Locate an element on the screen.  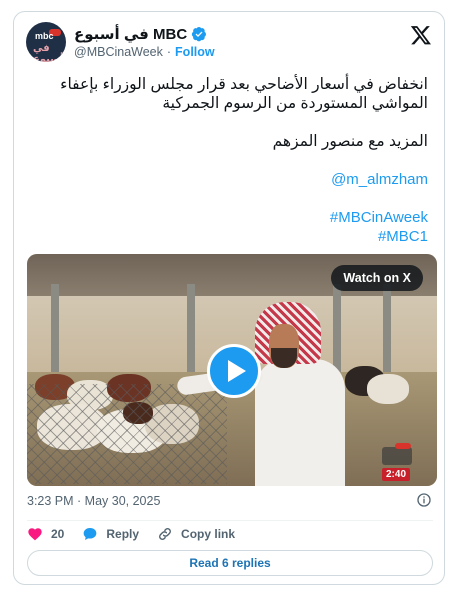
read-replies-button: Read 6 replies is located at coordinates (230, 563).